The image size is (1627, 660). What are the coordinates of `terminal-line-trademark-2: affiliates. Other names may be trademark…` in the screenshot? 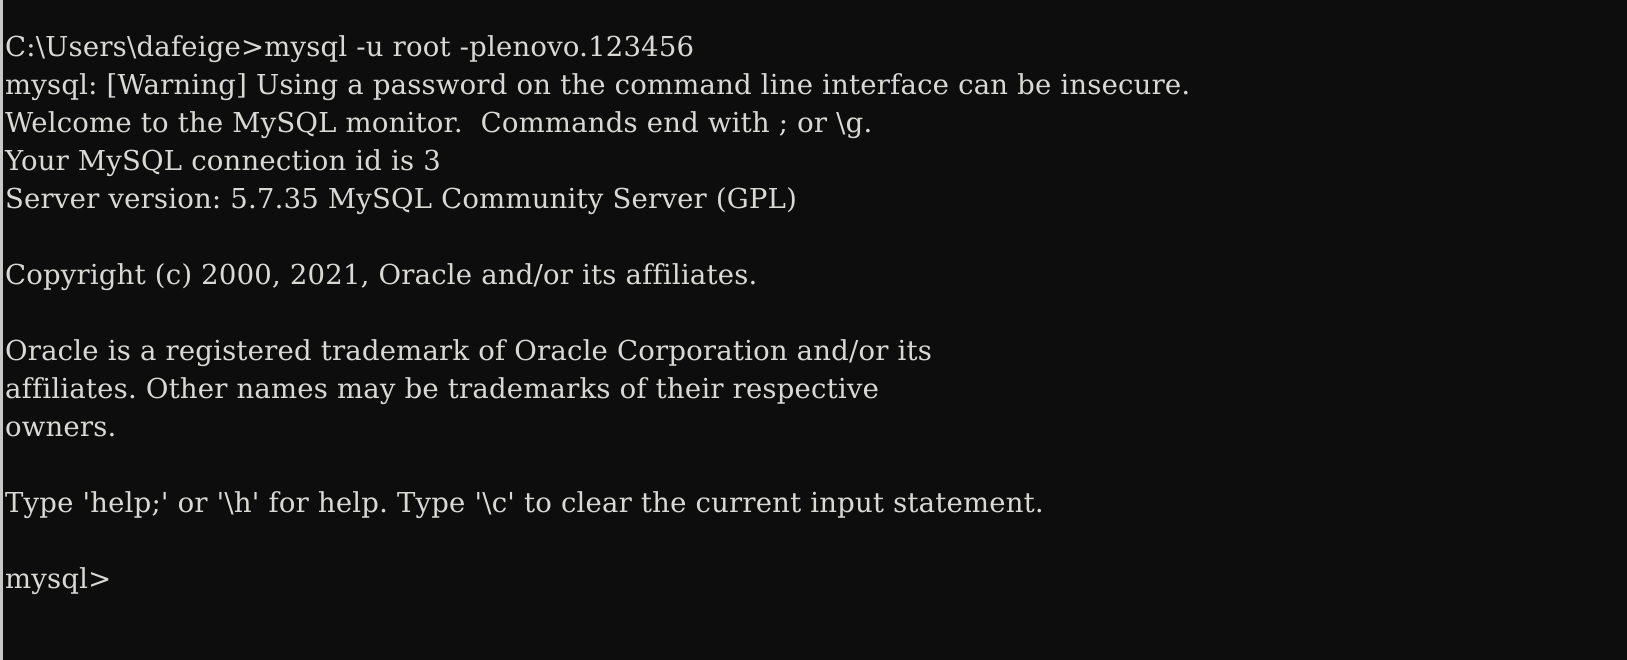 It's located at (442, 389).